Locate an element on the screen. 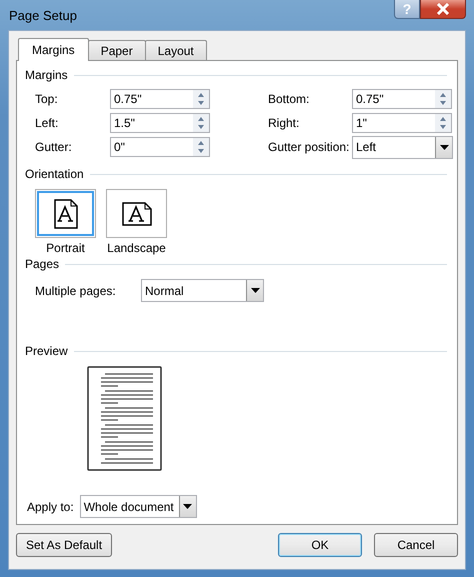 The height and width of the screenshot is (577, 474). tab: Layout is located at coordinates (175, 50).